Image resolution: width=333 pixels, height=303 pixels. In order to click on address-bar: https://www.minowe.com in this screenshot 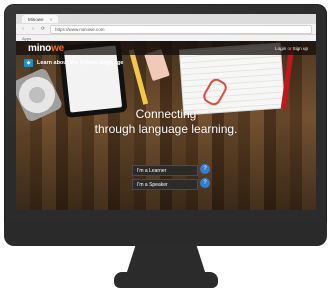, I will do `click(181, 29)`.